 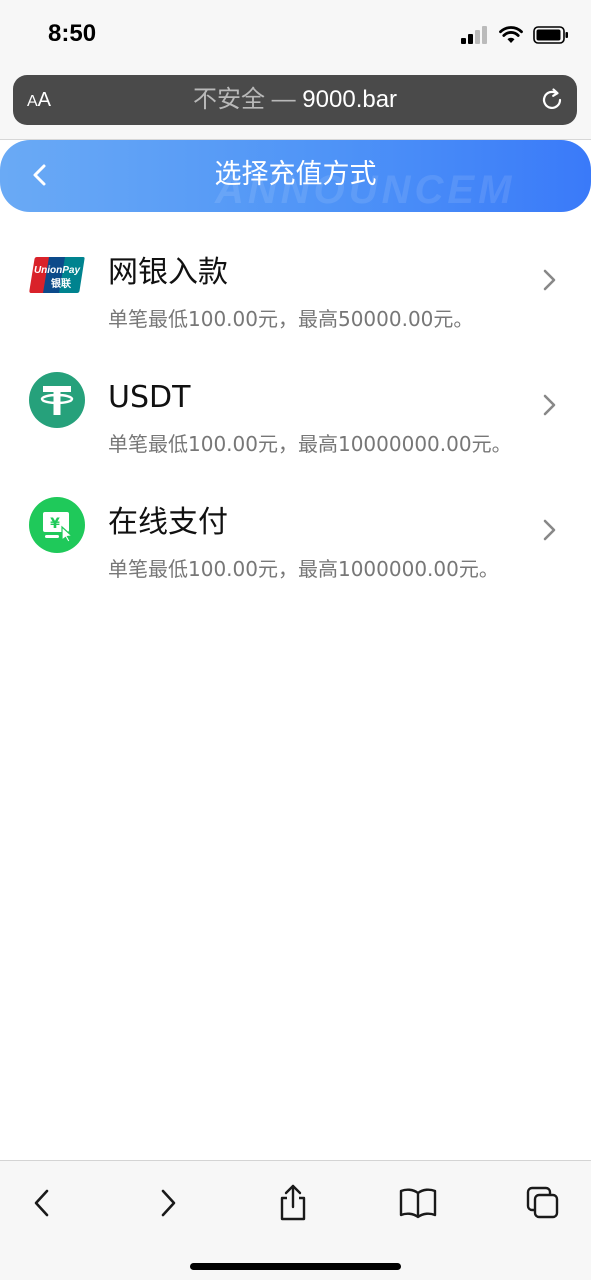 I want to click on payment-method-usdt: USDT 单笔最低100.00元，最高10000000.00元。, so click(x=295, y=402).